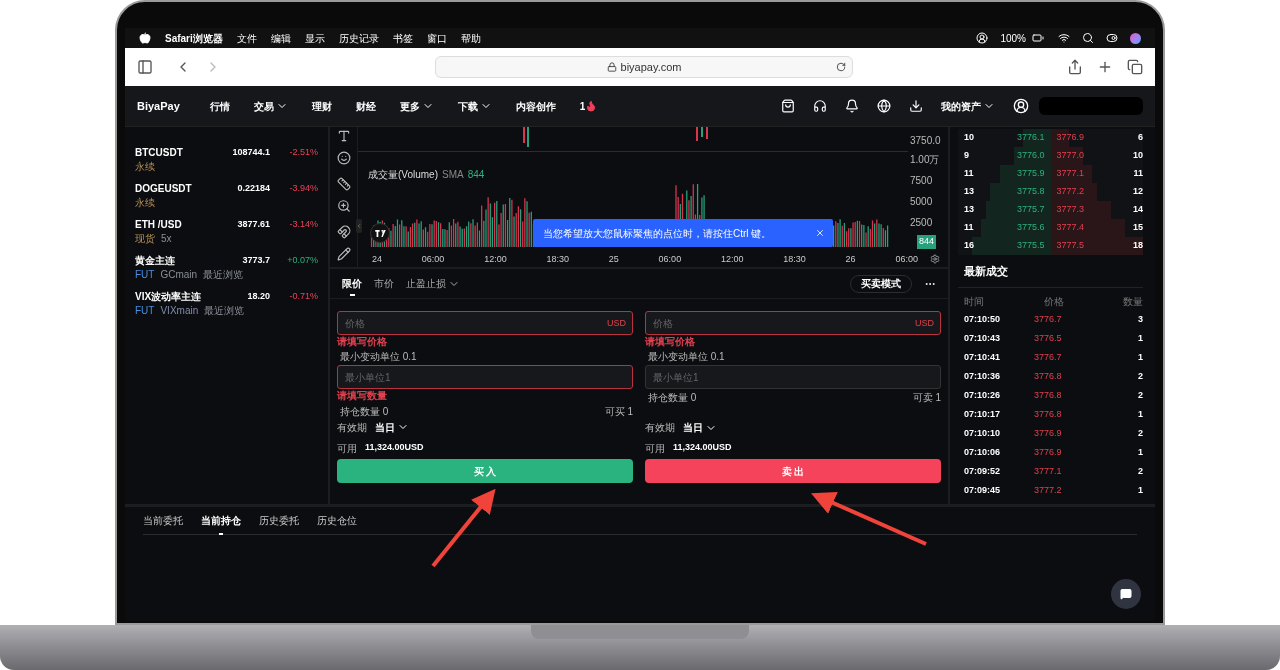 This screenshot has width=1280, height=670. Describe the element at coordinates (969, 192) in the screenshot. I see `bid-quantity: 13` at that location.